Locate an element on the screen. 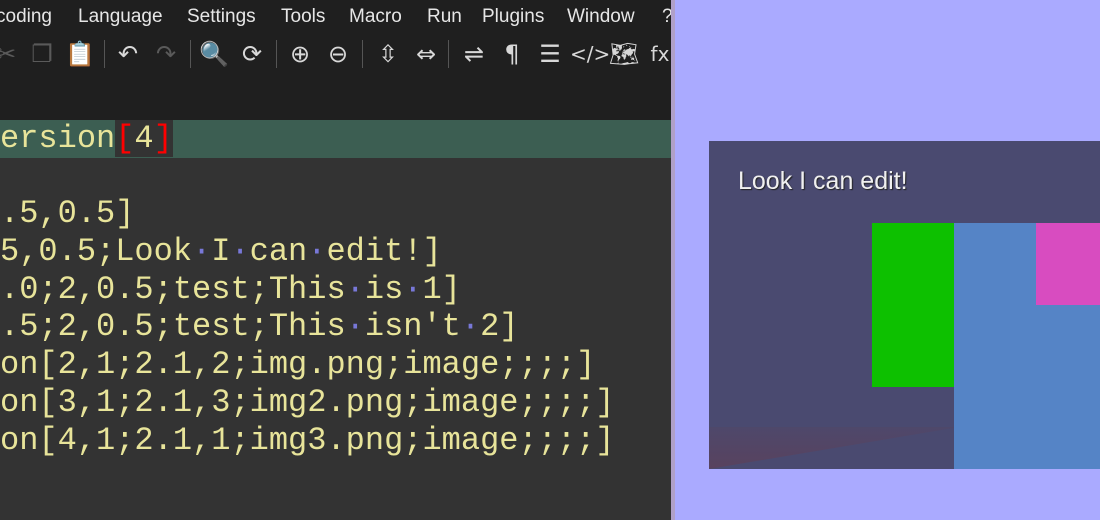 The width and height of the screenshot is (1100, 520). code-text: .5;2,0.5;test;This isn't 2] is located at coordinates (259, 327).